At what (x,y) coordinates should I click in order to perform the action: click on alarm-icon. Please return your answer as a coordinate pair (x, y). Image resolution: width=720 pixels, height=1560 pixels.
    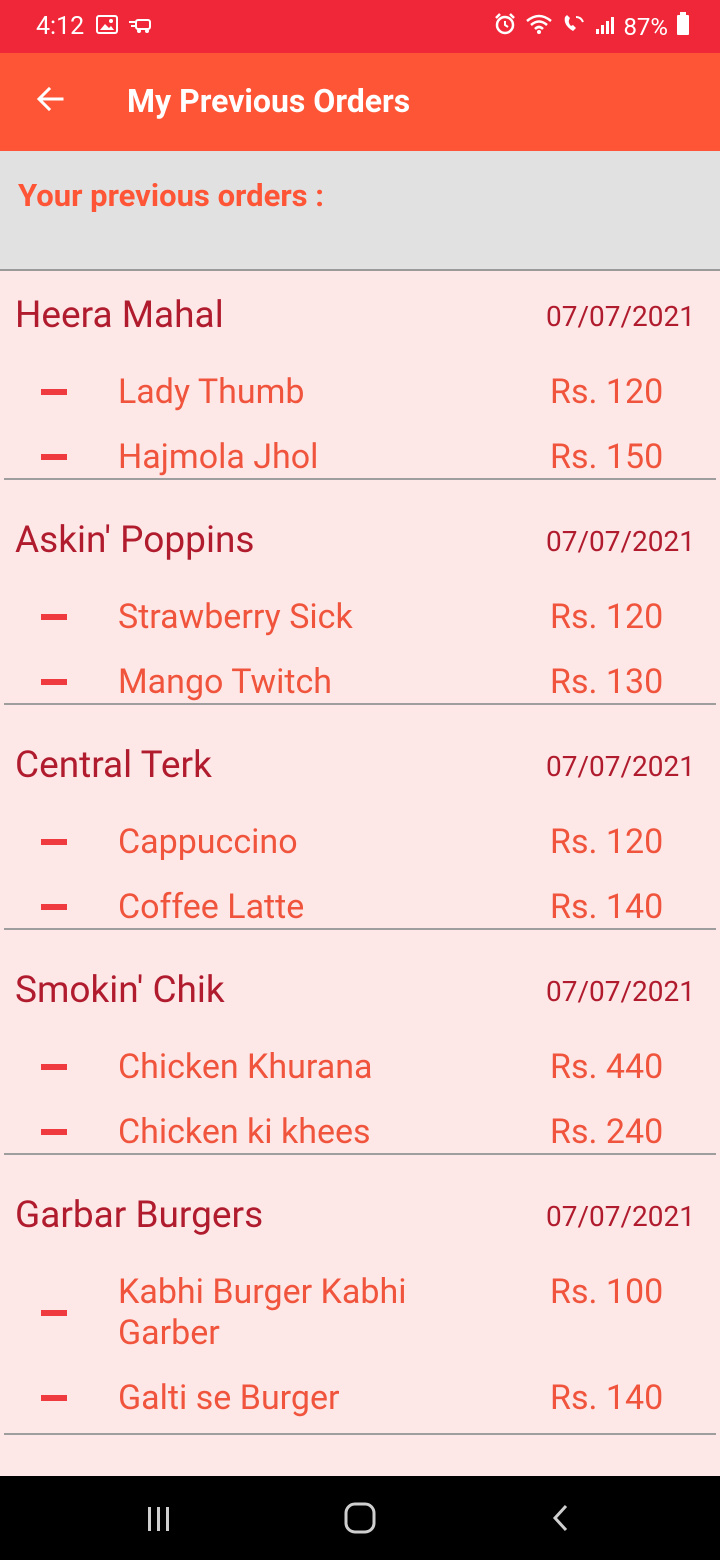
    Looking at the image, I should click on (505, 27).